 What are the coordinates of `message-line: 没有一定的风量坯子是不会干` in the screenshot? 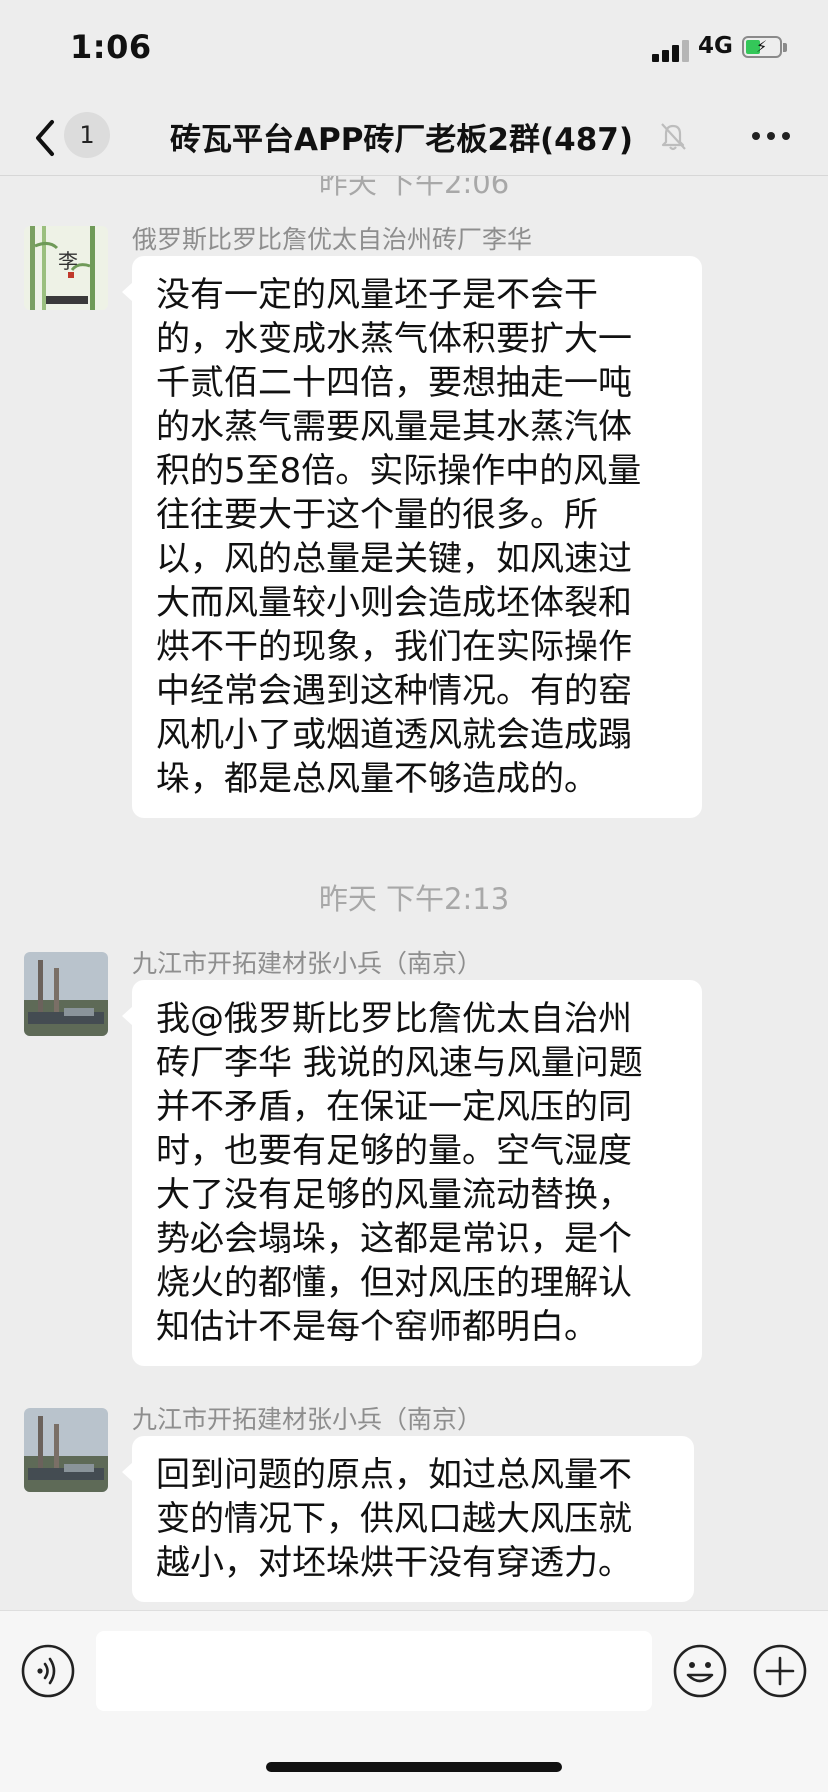 It's located at (377, 295).